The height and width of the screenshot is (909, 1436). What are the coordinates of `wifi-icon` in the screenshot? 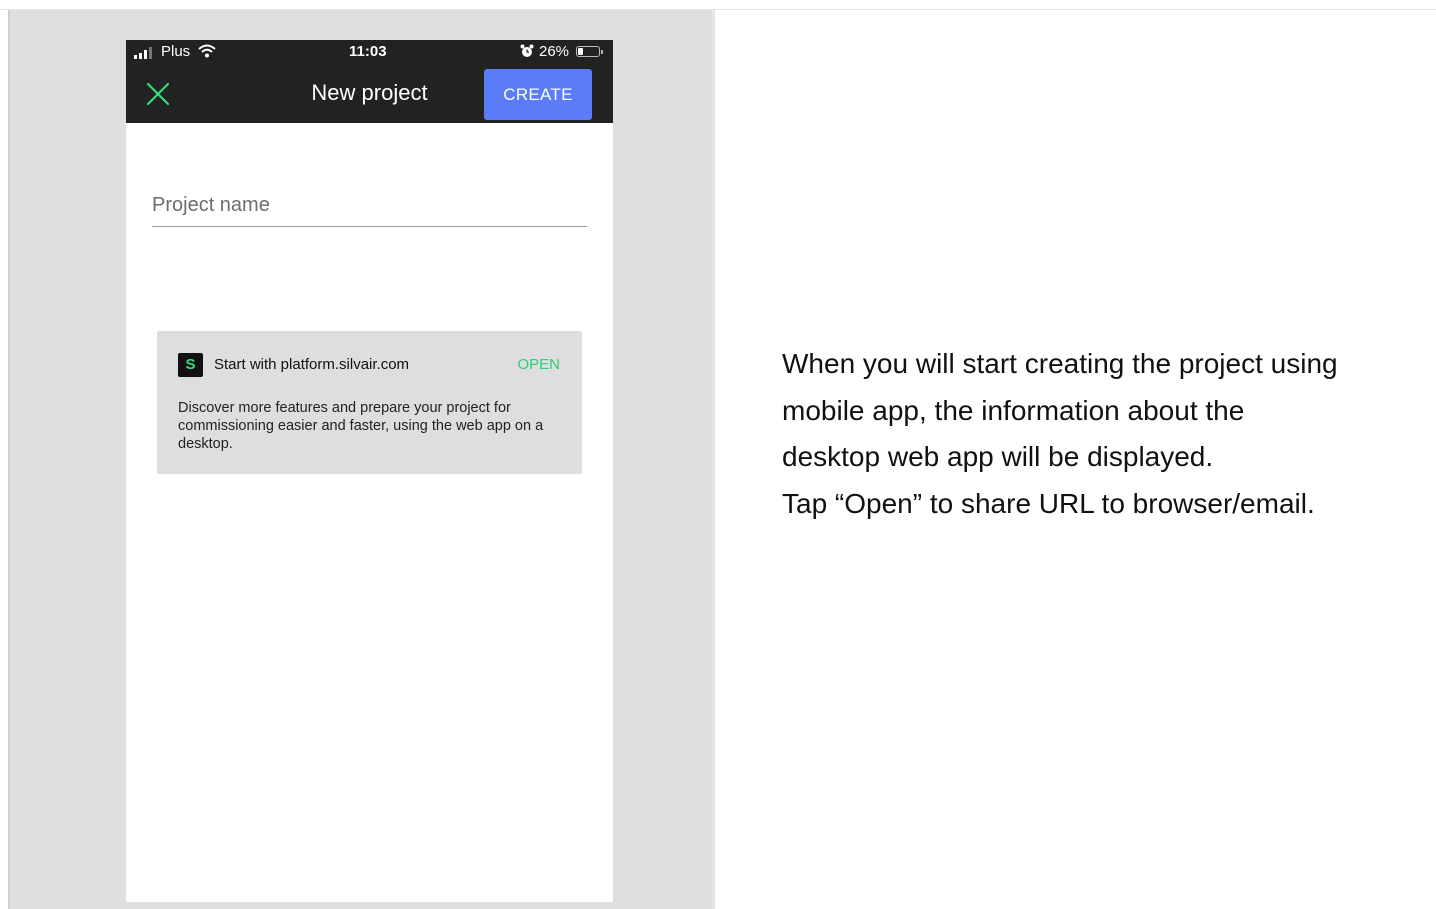 It's located at (207, 53).